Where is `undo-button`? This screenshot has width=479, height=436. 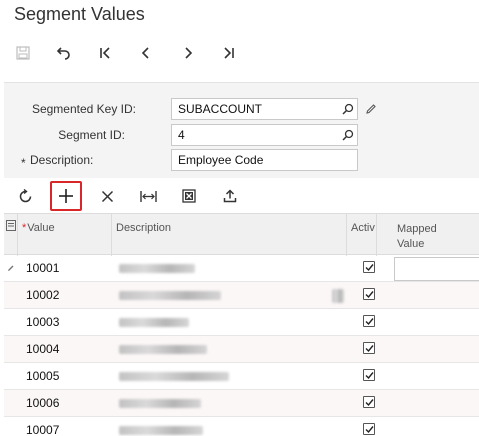 undo-button is located at coordinates (64, 53).